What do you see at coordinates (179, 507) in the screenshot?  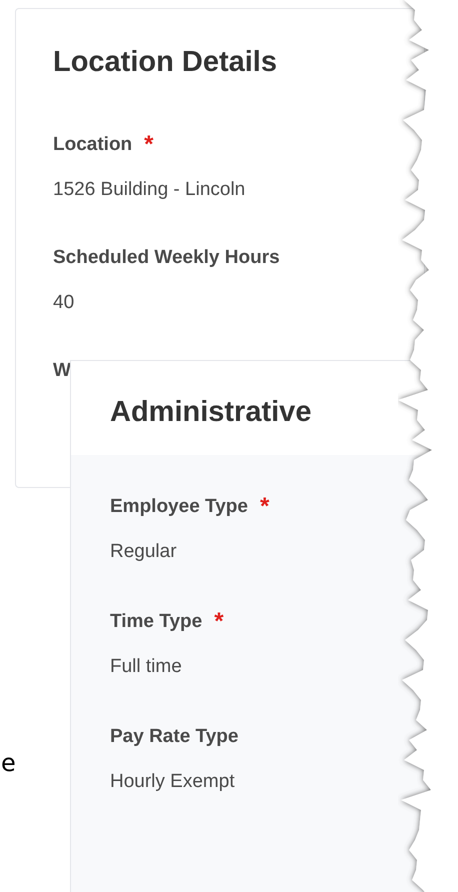 I see `field-label: Employee Type` at bounding box center [179, 507].